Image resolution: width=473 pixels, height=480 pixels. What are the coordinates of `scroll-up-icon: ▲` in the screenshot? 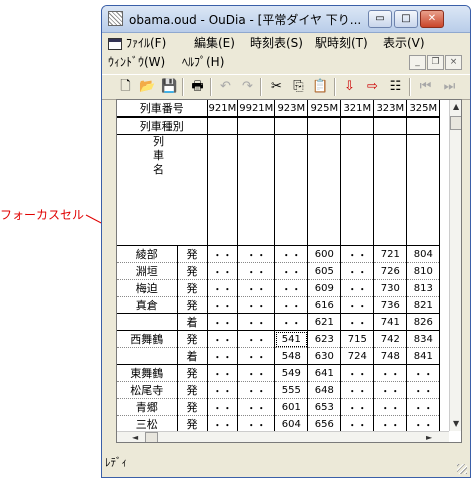 It's located at (456, 106).